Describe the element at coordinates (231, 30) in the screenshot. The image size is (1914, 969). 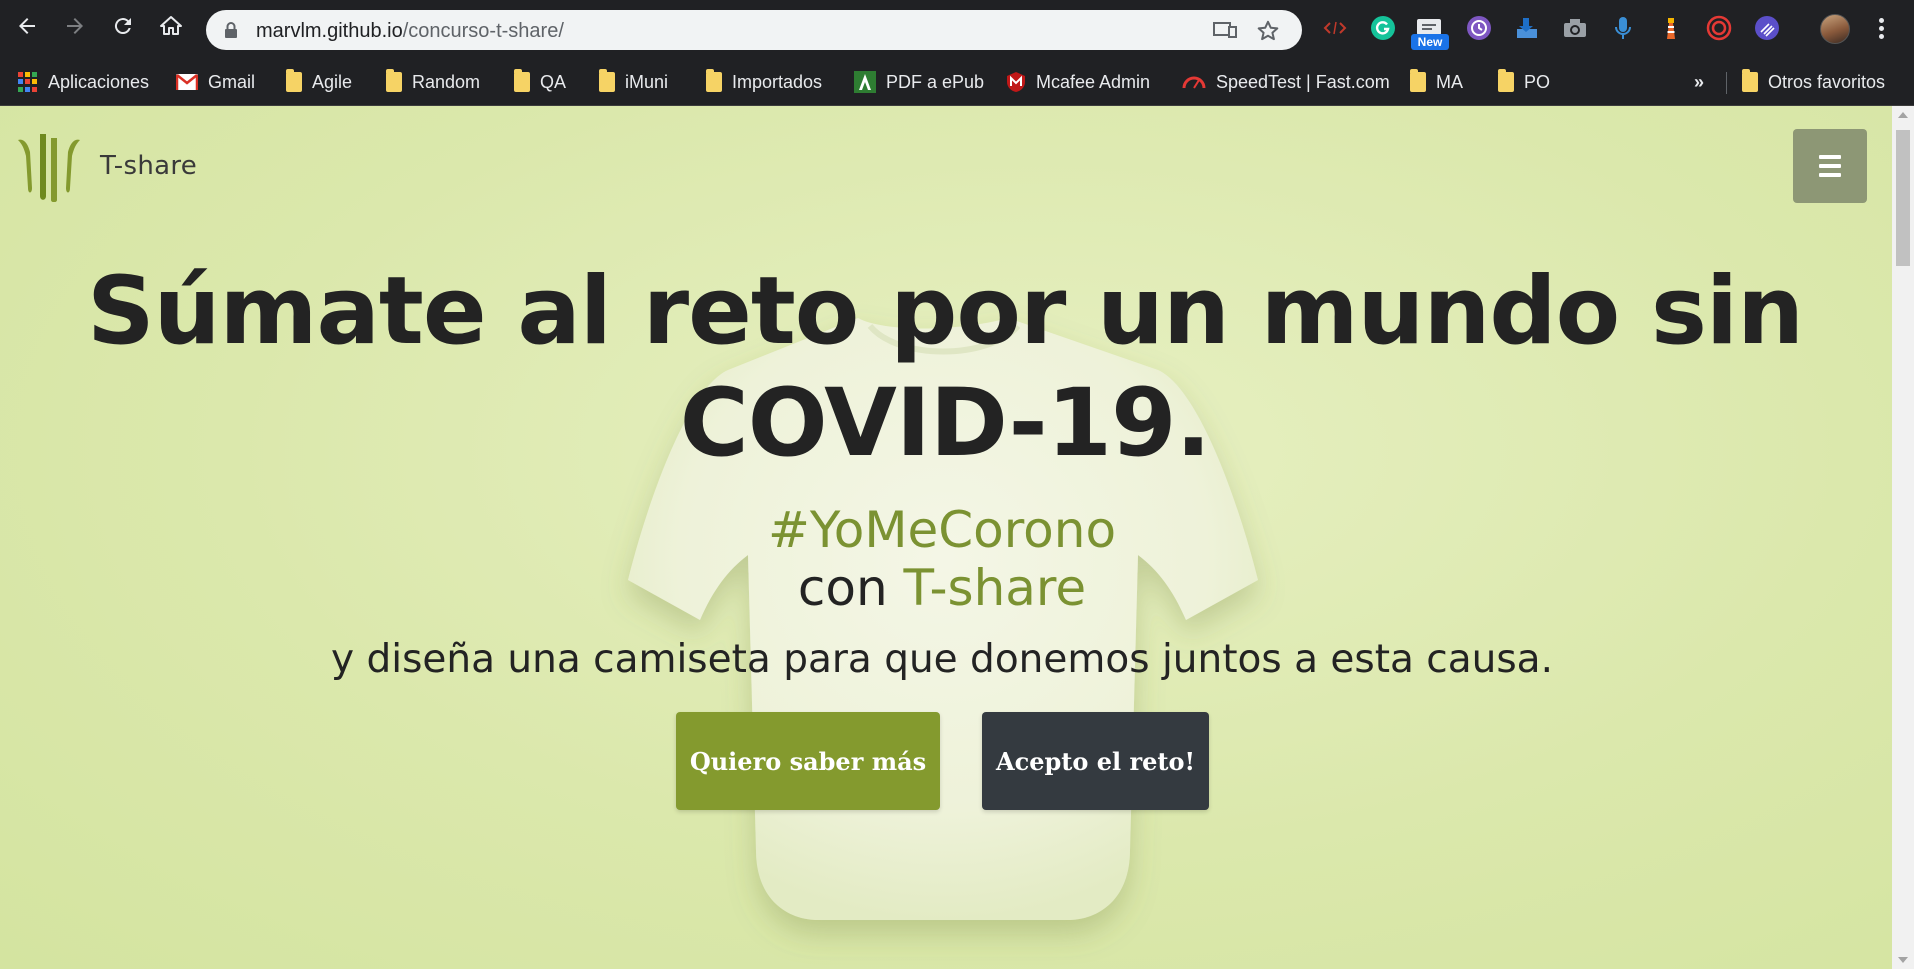
I see `lock-icon` at that location.